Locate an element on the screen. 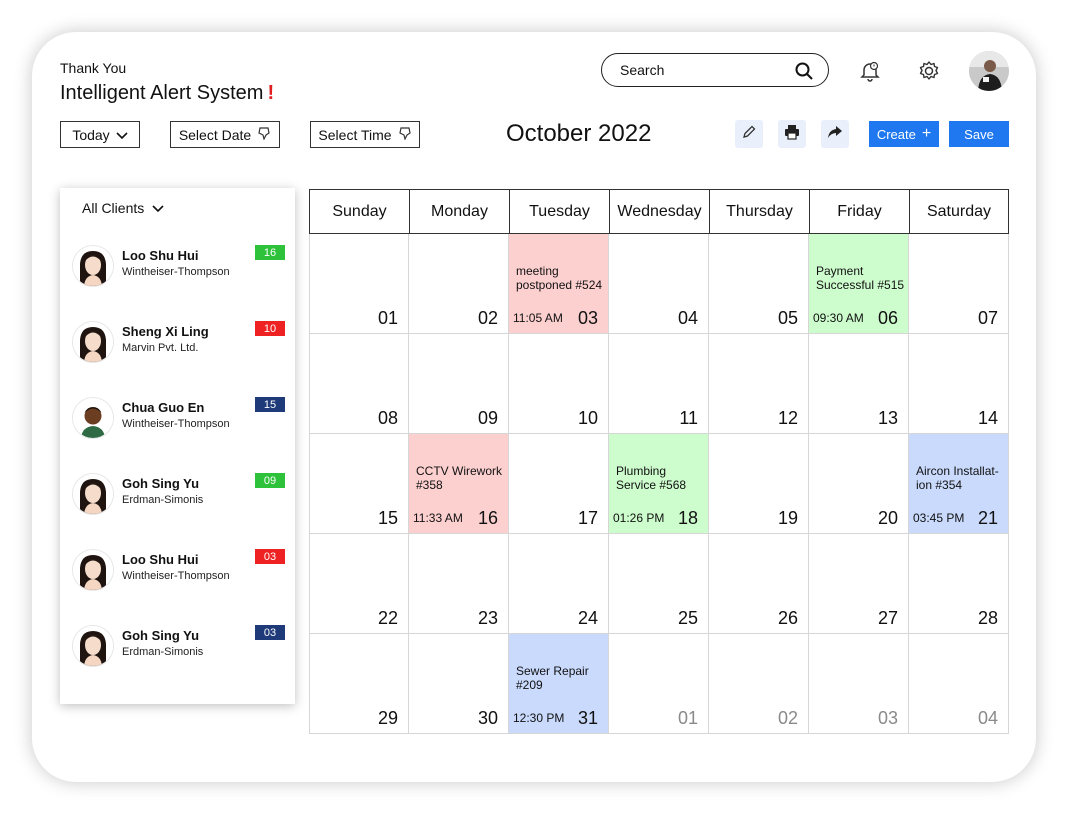 This screenshot has width=1074, height=820. day-number: 01 is located at coordinates (687, 718).